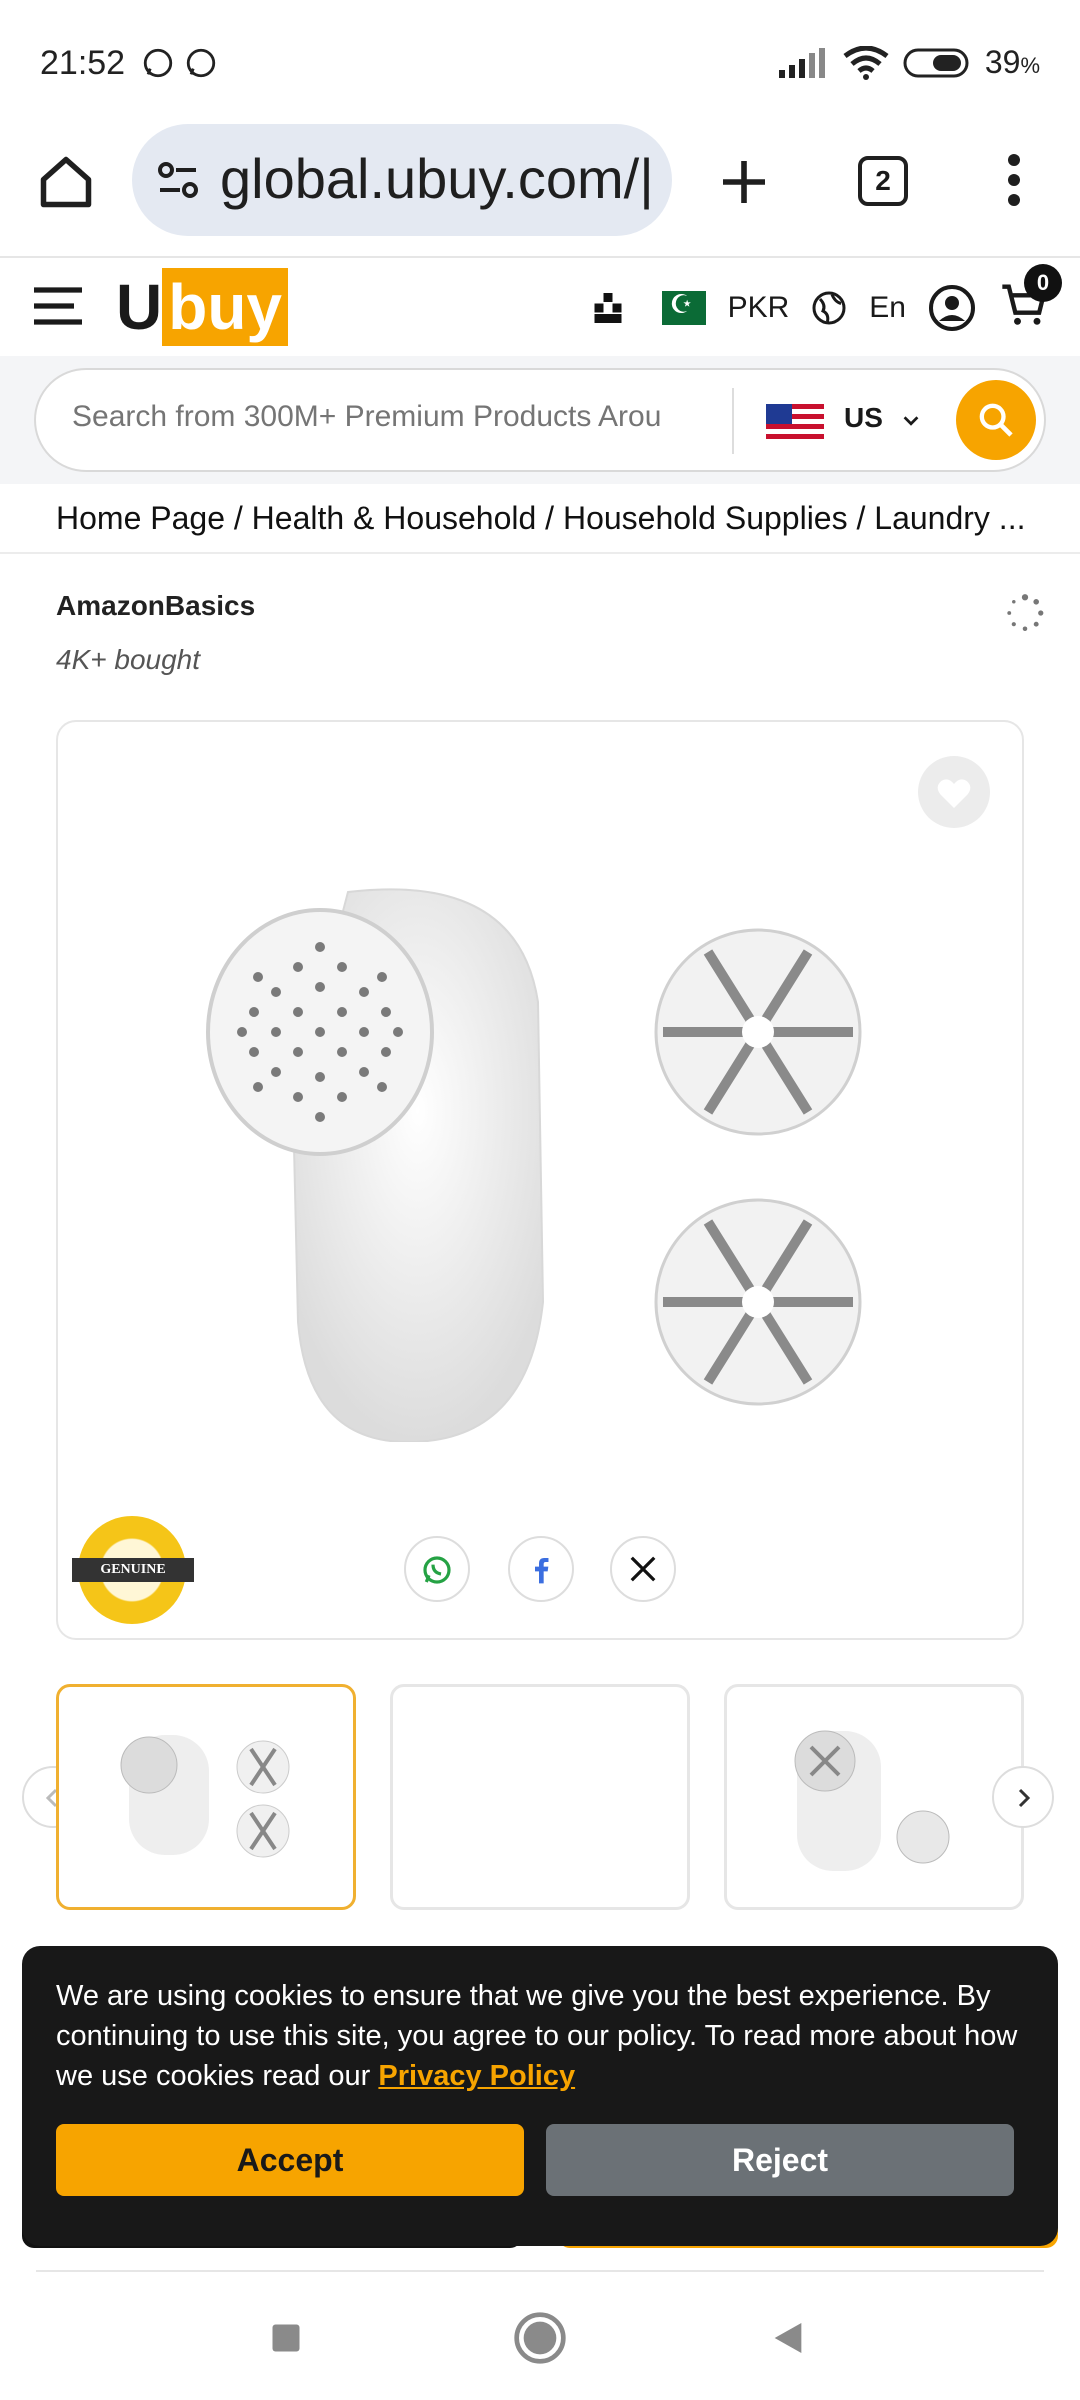  What do you see at coordinates (290, 2160) in the screenshot?
I see `accept-cookies-button: Accept` at bounding box center [290, 2160].